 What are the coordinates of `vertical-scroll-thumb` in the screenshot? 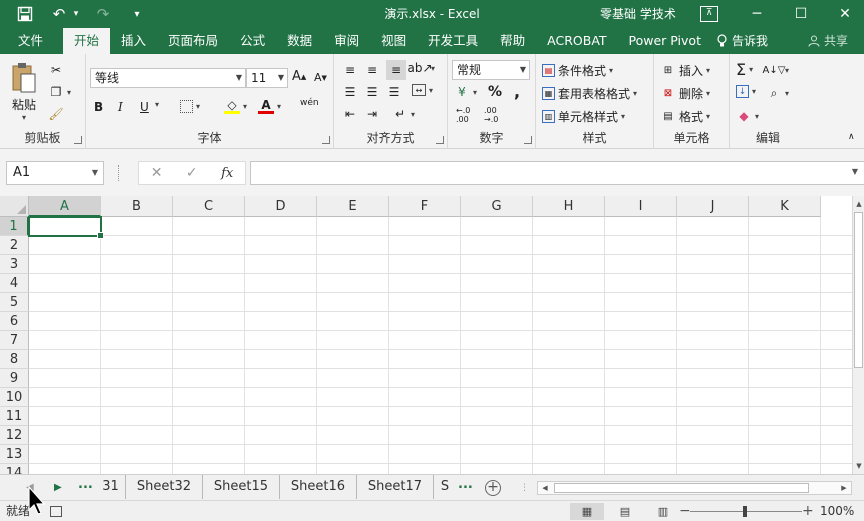 It's located at (858, 290).